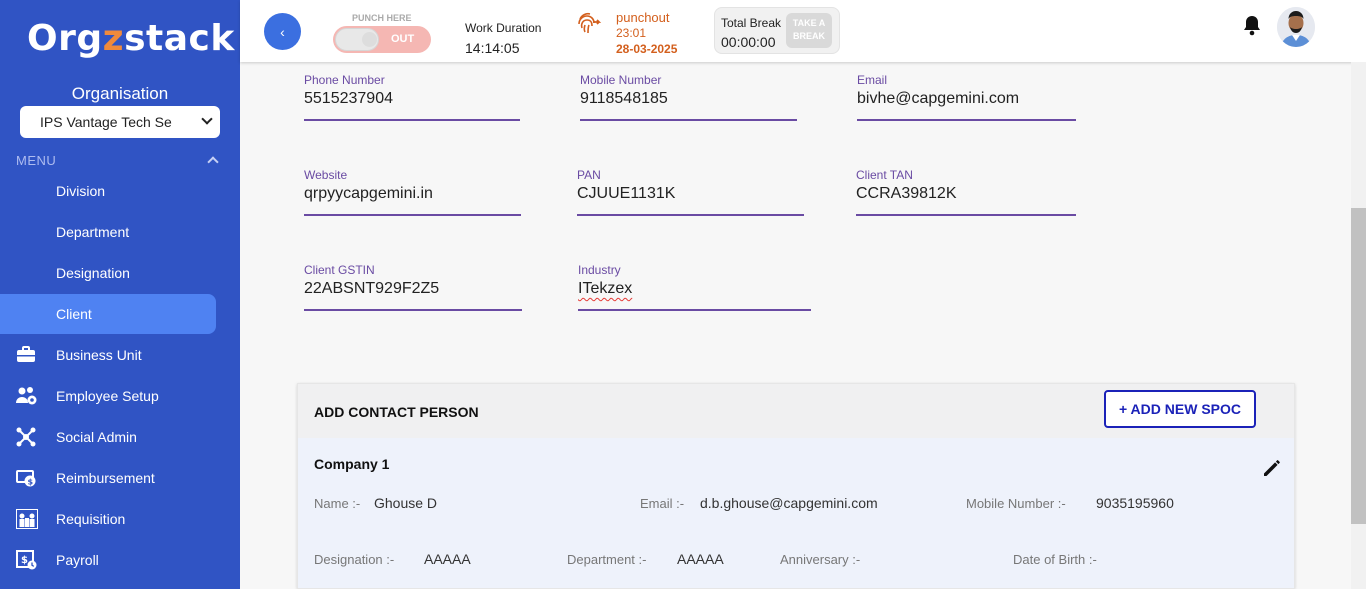 The height and width of the screenshot is (589, 1366). I want to click on sidebar-item-reimbursement: $ Reimbursement, so click(108, 478).